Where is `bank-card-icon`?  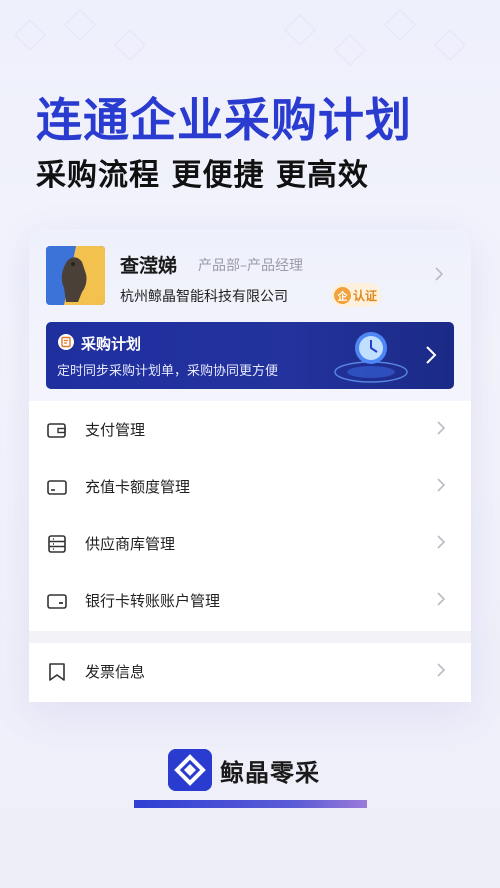 bank-card-icon is located at coordinates (57, 601).